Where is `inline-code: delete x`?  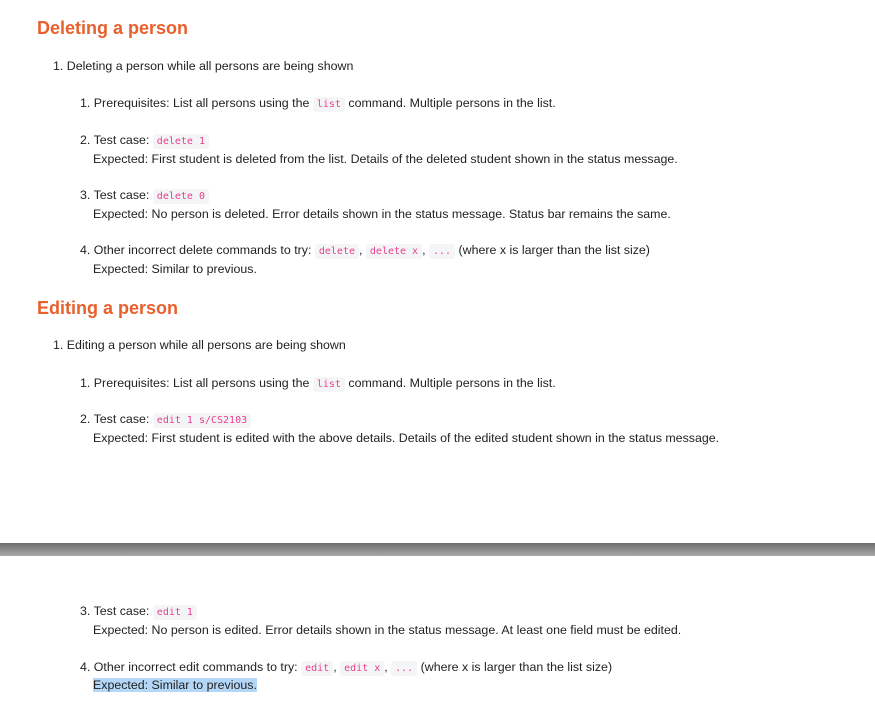
inline-code: delete x is located at coordinates (394, 251).